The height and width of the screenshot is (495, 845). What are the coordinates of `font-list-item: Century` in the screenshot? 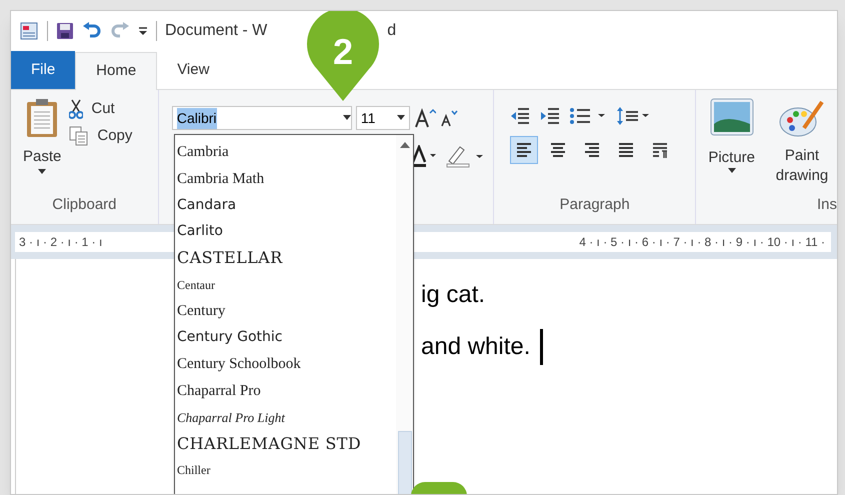 It's located at (286, 311).